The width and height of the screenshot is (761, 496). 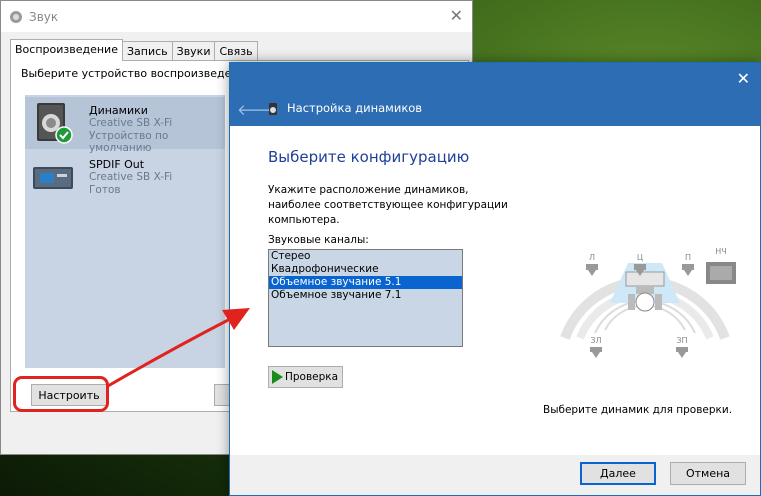 I want to click on playback-instruction: Выберите устройство воспроизведения, so click(x=137, y=73).